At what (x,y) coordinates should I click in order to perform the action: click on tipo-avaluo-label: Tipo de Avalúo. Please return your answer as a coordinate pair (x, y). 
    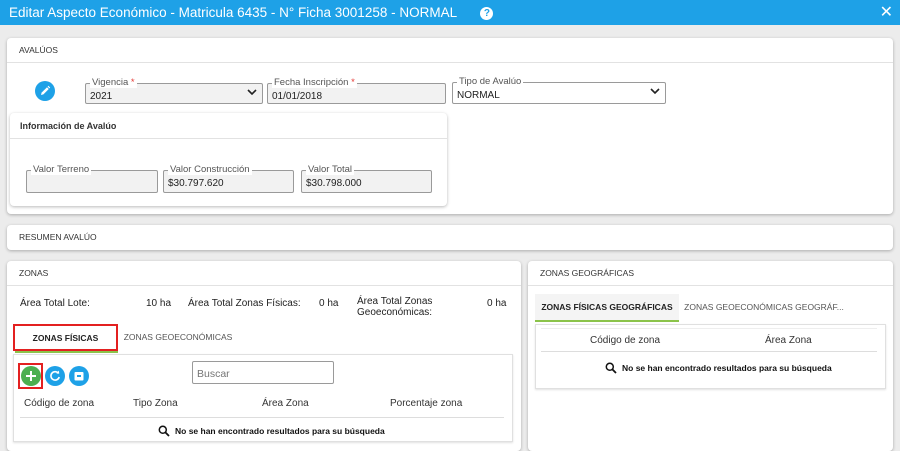
    Looking at the image, I should click on (490, 81).